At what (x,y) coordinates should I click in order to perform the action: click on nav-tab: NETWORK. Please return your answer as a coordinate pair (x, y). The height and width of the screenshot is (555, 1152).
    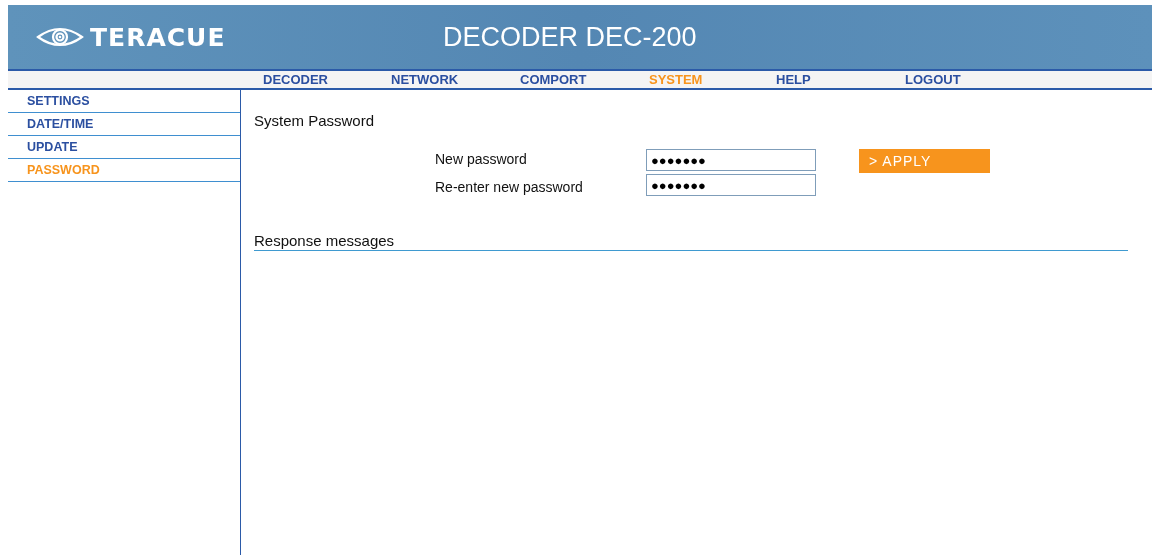
    Looking at the image, I should click on (455, 79).